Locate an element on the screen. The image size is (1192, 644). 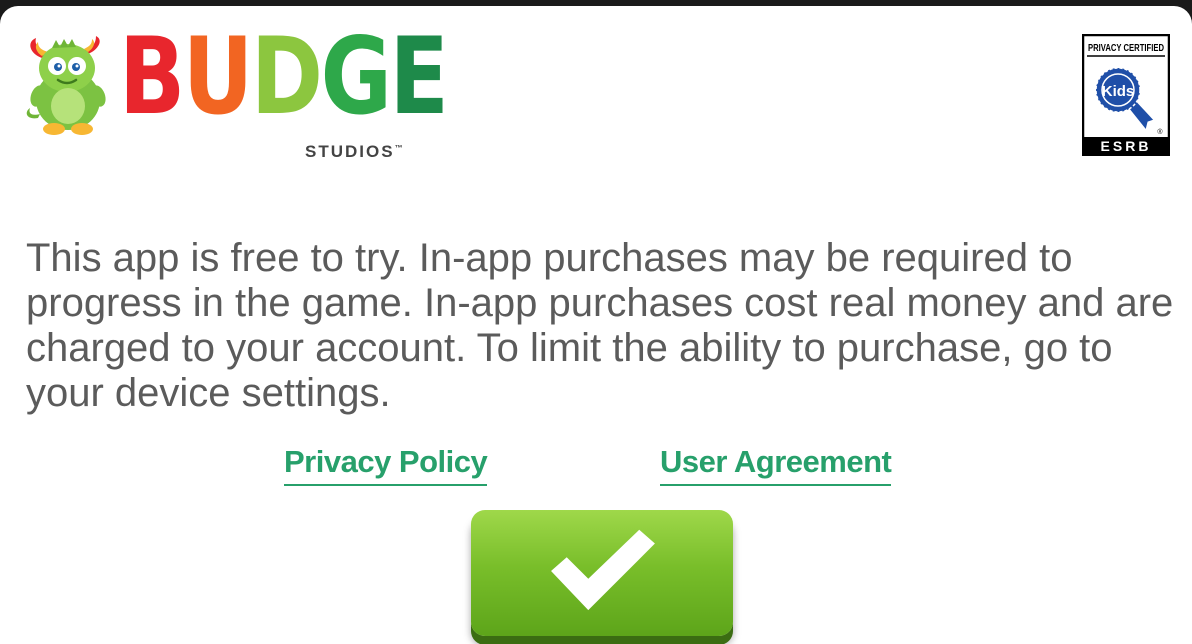
studios-subtitle: STUDIOS™ is located at coordinates (354, 152).